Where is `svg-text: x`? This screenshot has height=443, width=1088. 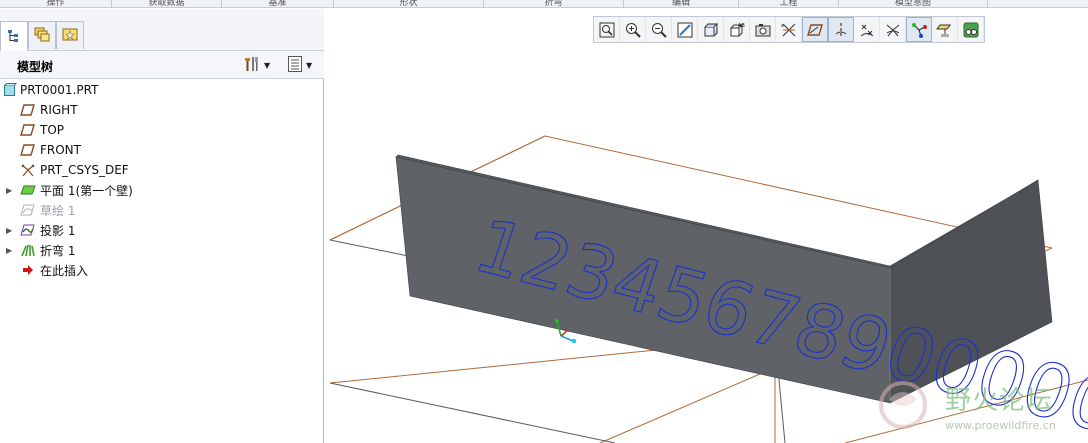
svg-text: x is located at coordinates (782, 26).